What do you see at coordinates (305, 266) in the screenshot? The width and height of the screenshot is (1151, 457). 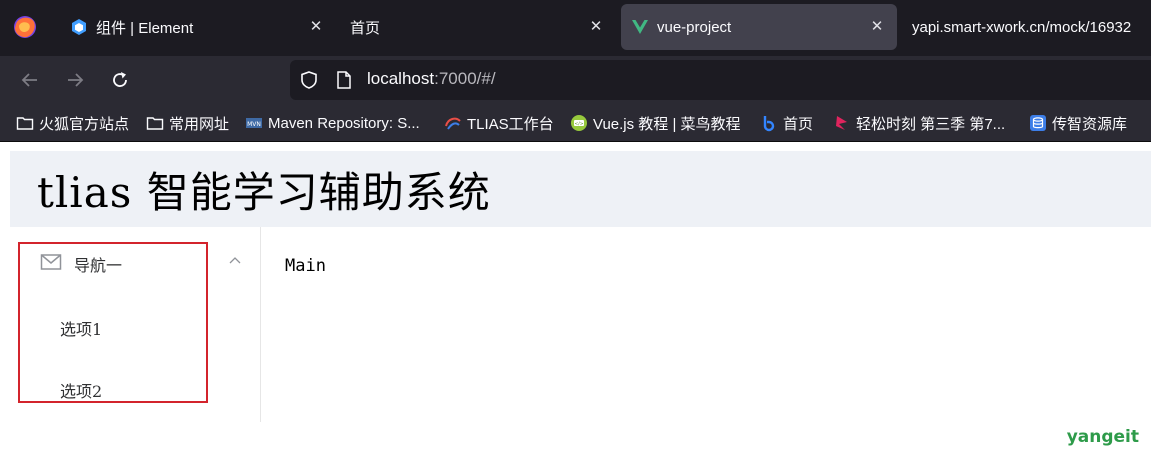 I see `main-content-text: Main` at bounding box center [305, 266].